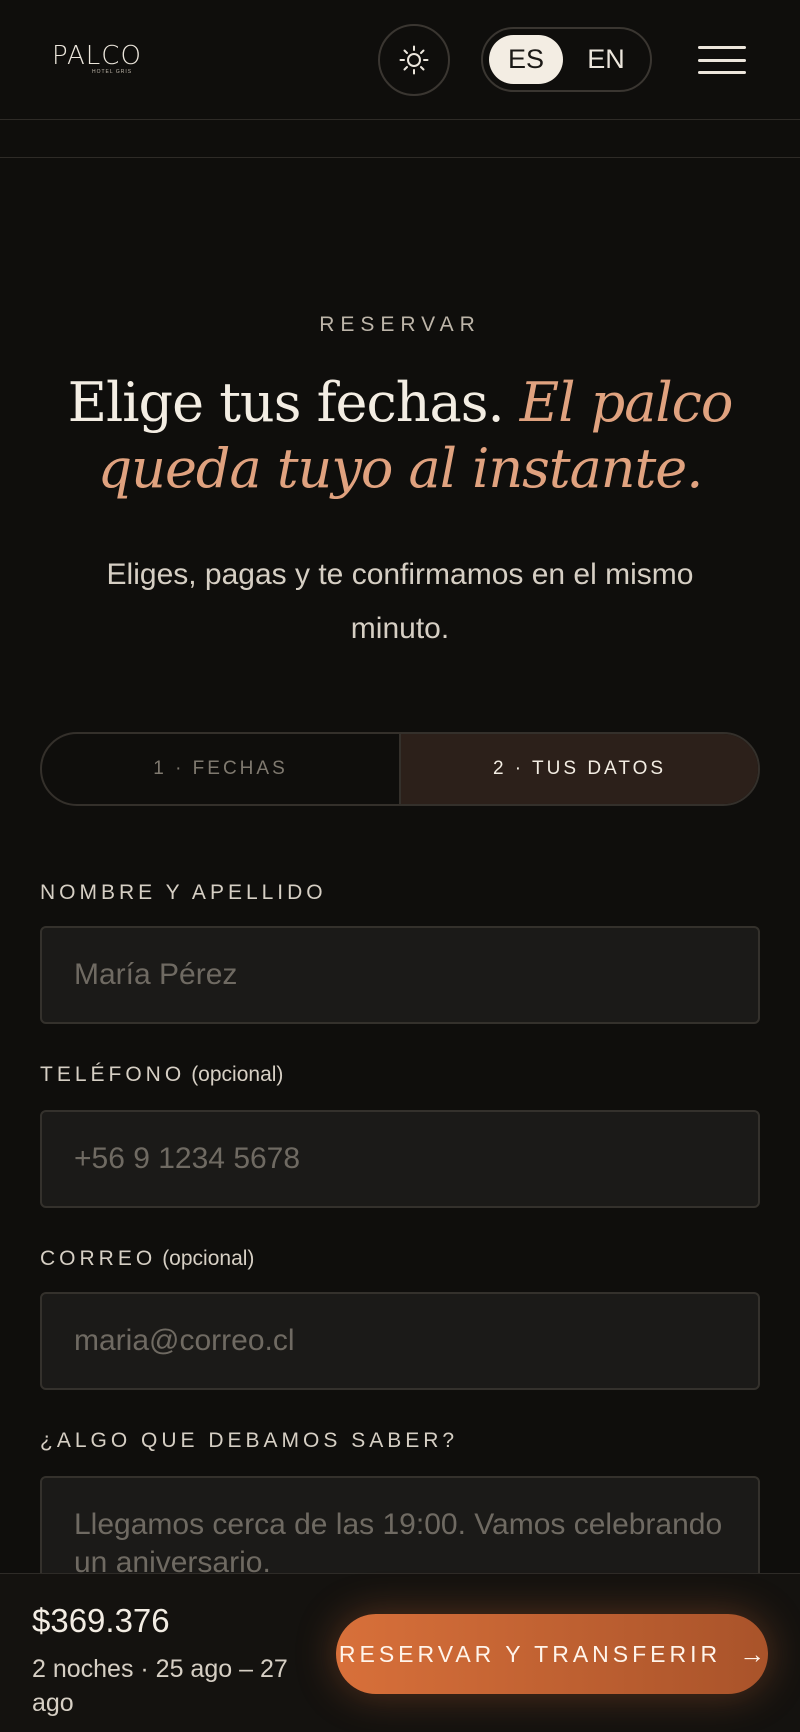  I want to click on cta-label: RESERVAR Y TRANSFERIR, so click(530, 1653).